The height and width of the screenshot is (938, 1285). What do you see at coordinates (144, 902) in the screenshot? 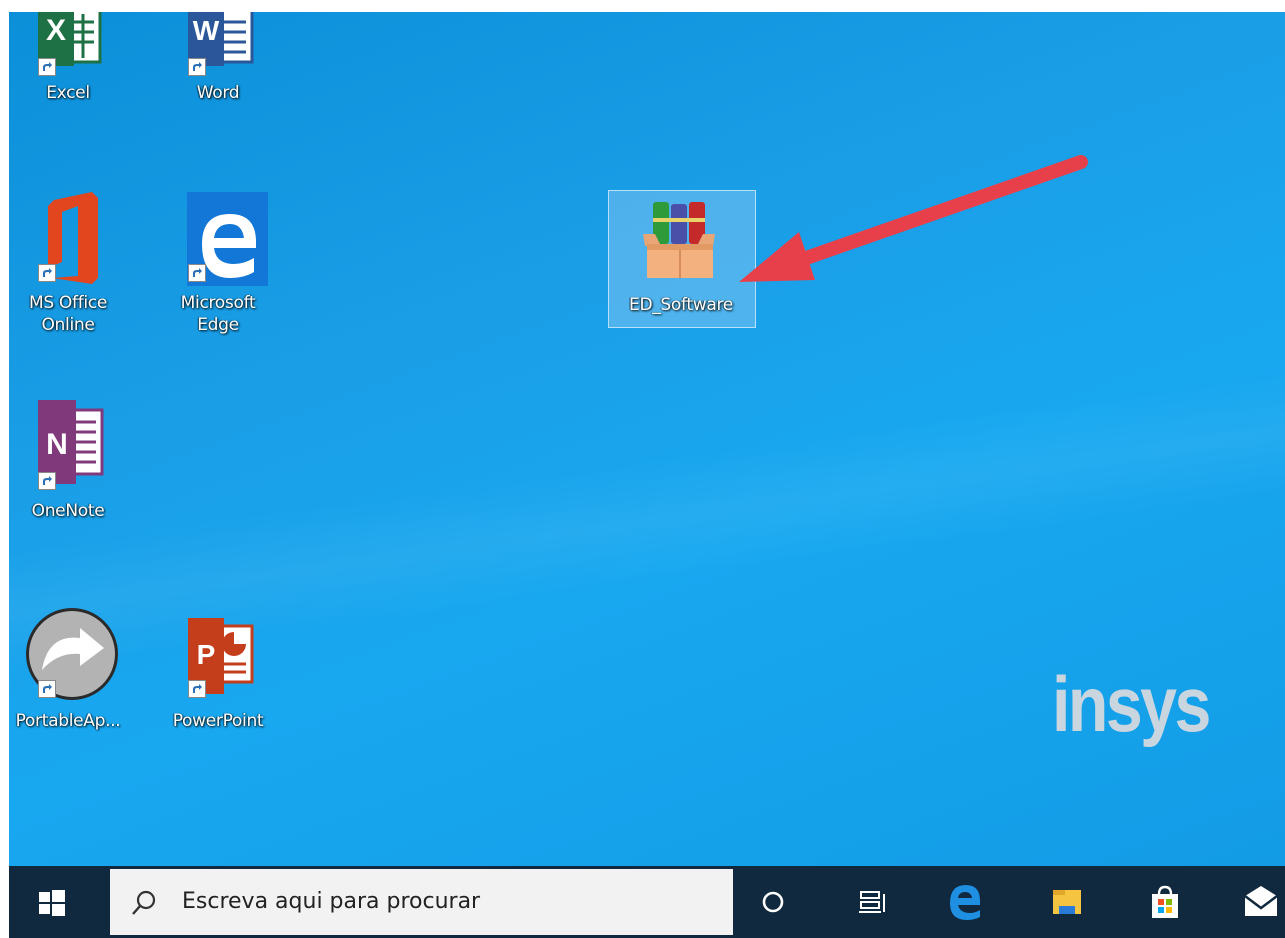
I see `search-icon` at bounding box center [144, 902].